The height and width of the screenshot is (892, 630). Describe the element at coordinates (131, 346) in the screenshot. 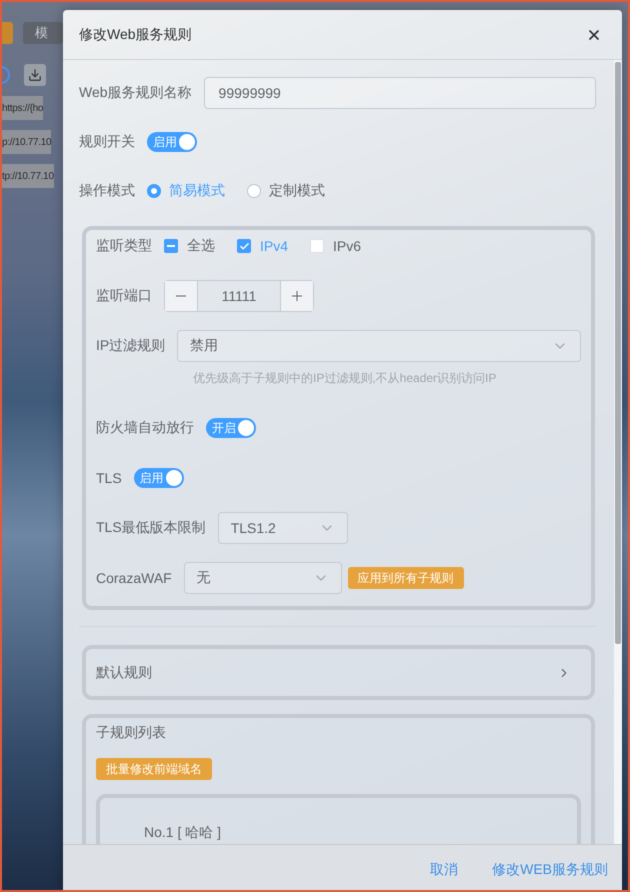

I see `field-label: IP过滤规则` at that location.